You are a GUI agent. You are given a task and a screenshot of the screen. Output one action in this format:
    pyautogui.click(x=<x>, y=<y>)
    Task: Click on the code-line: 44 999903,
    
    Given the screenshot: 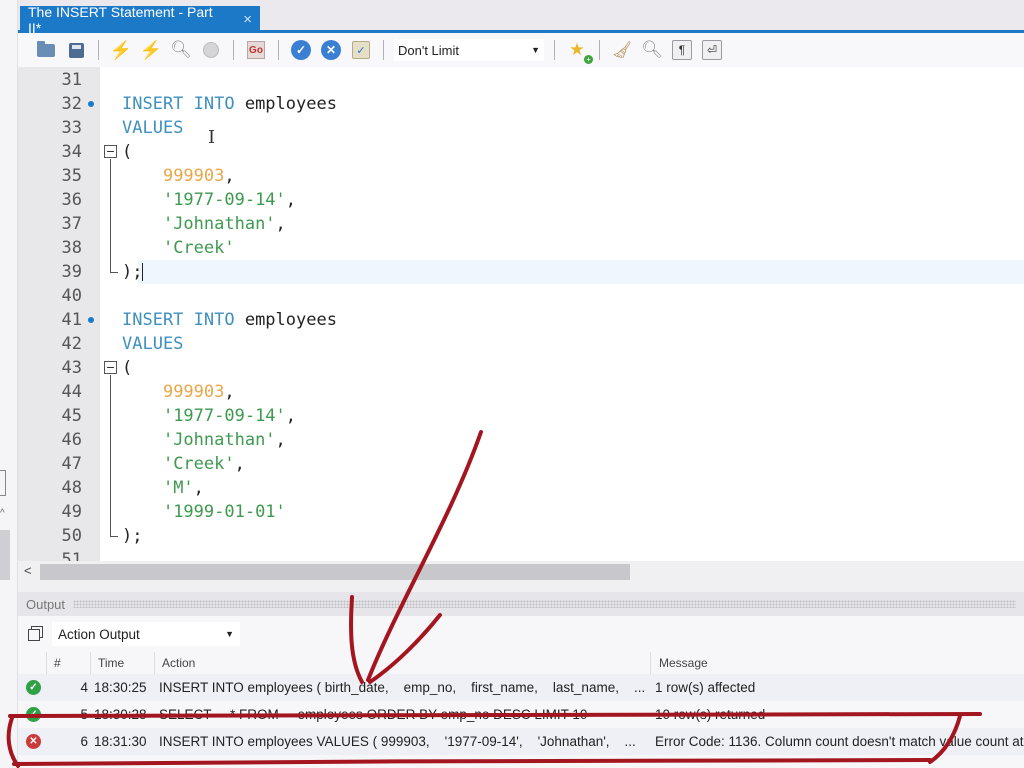 What is the action you would take?
    pyautogui.click(x=521, y=392)
    